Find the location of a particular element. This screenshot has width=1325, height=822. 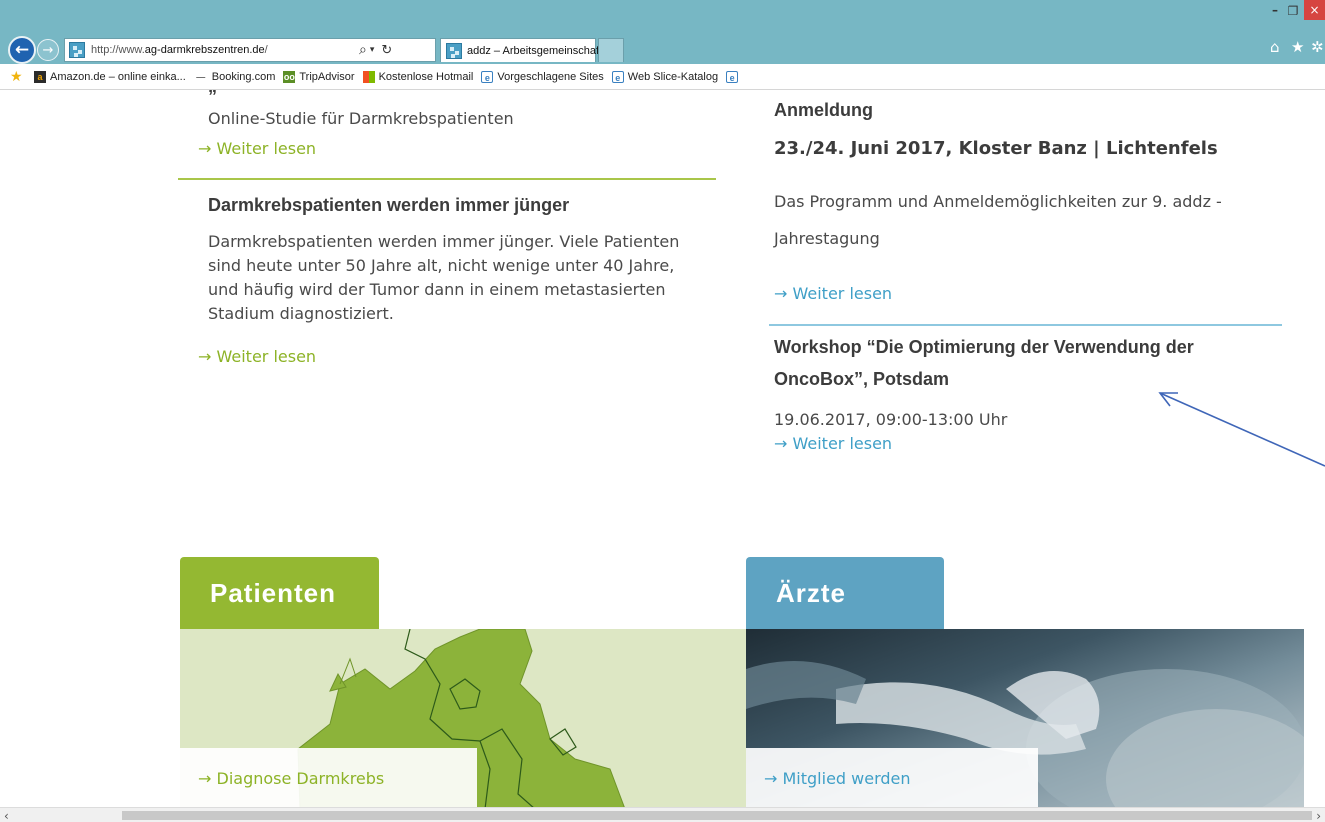

amazon-icon: a is located at coordinates (40, 76).